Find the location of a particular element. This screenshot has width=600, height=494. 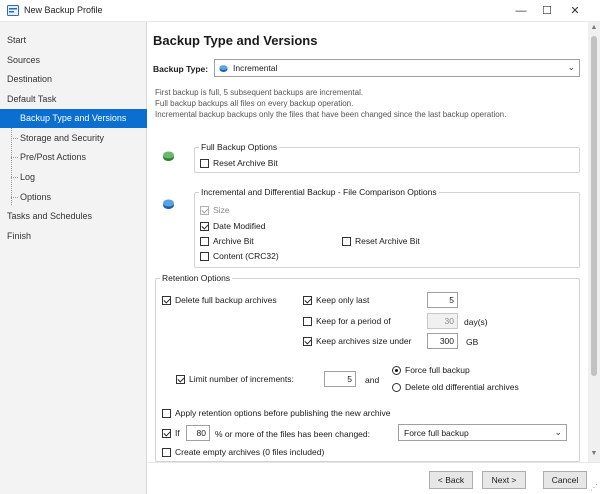

scroll-thumb is located at coordinates (594, 206).